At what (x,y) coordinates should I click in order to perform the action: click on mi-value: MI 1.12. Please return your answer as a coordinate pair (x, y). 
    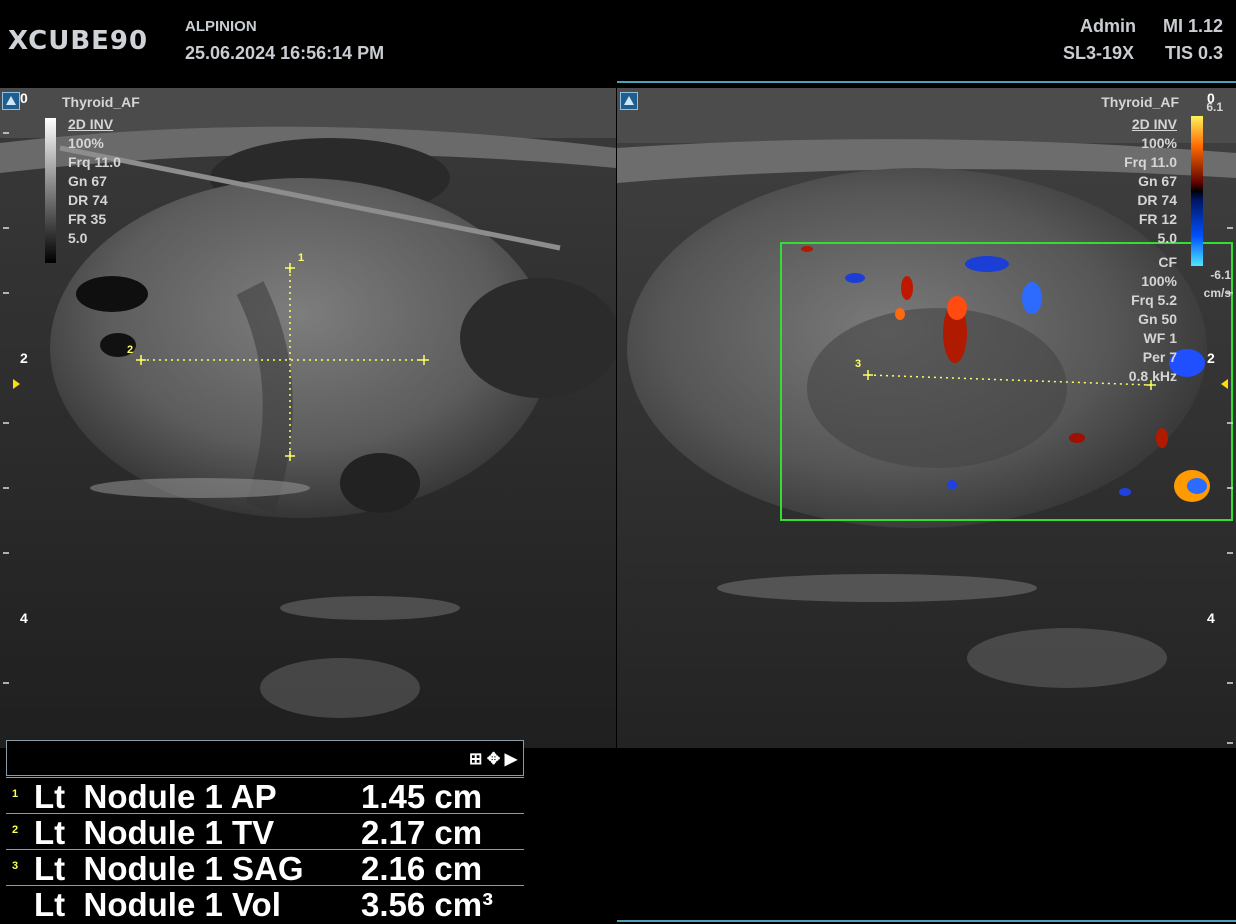
    Looking at the image, I should click on (1193, 26).